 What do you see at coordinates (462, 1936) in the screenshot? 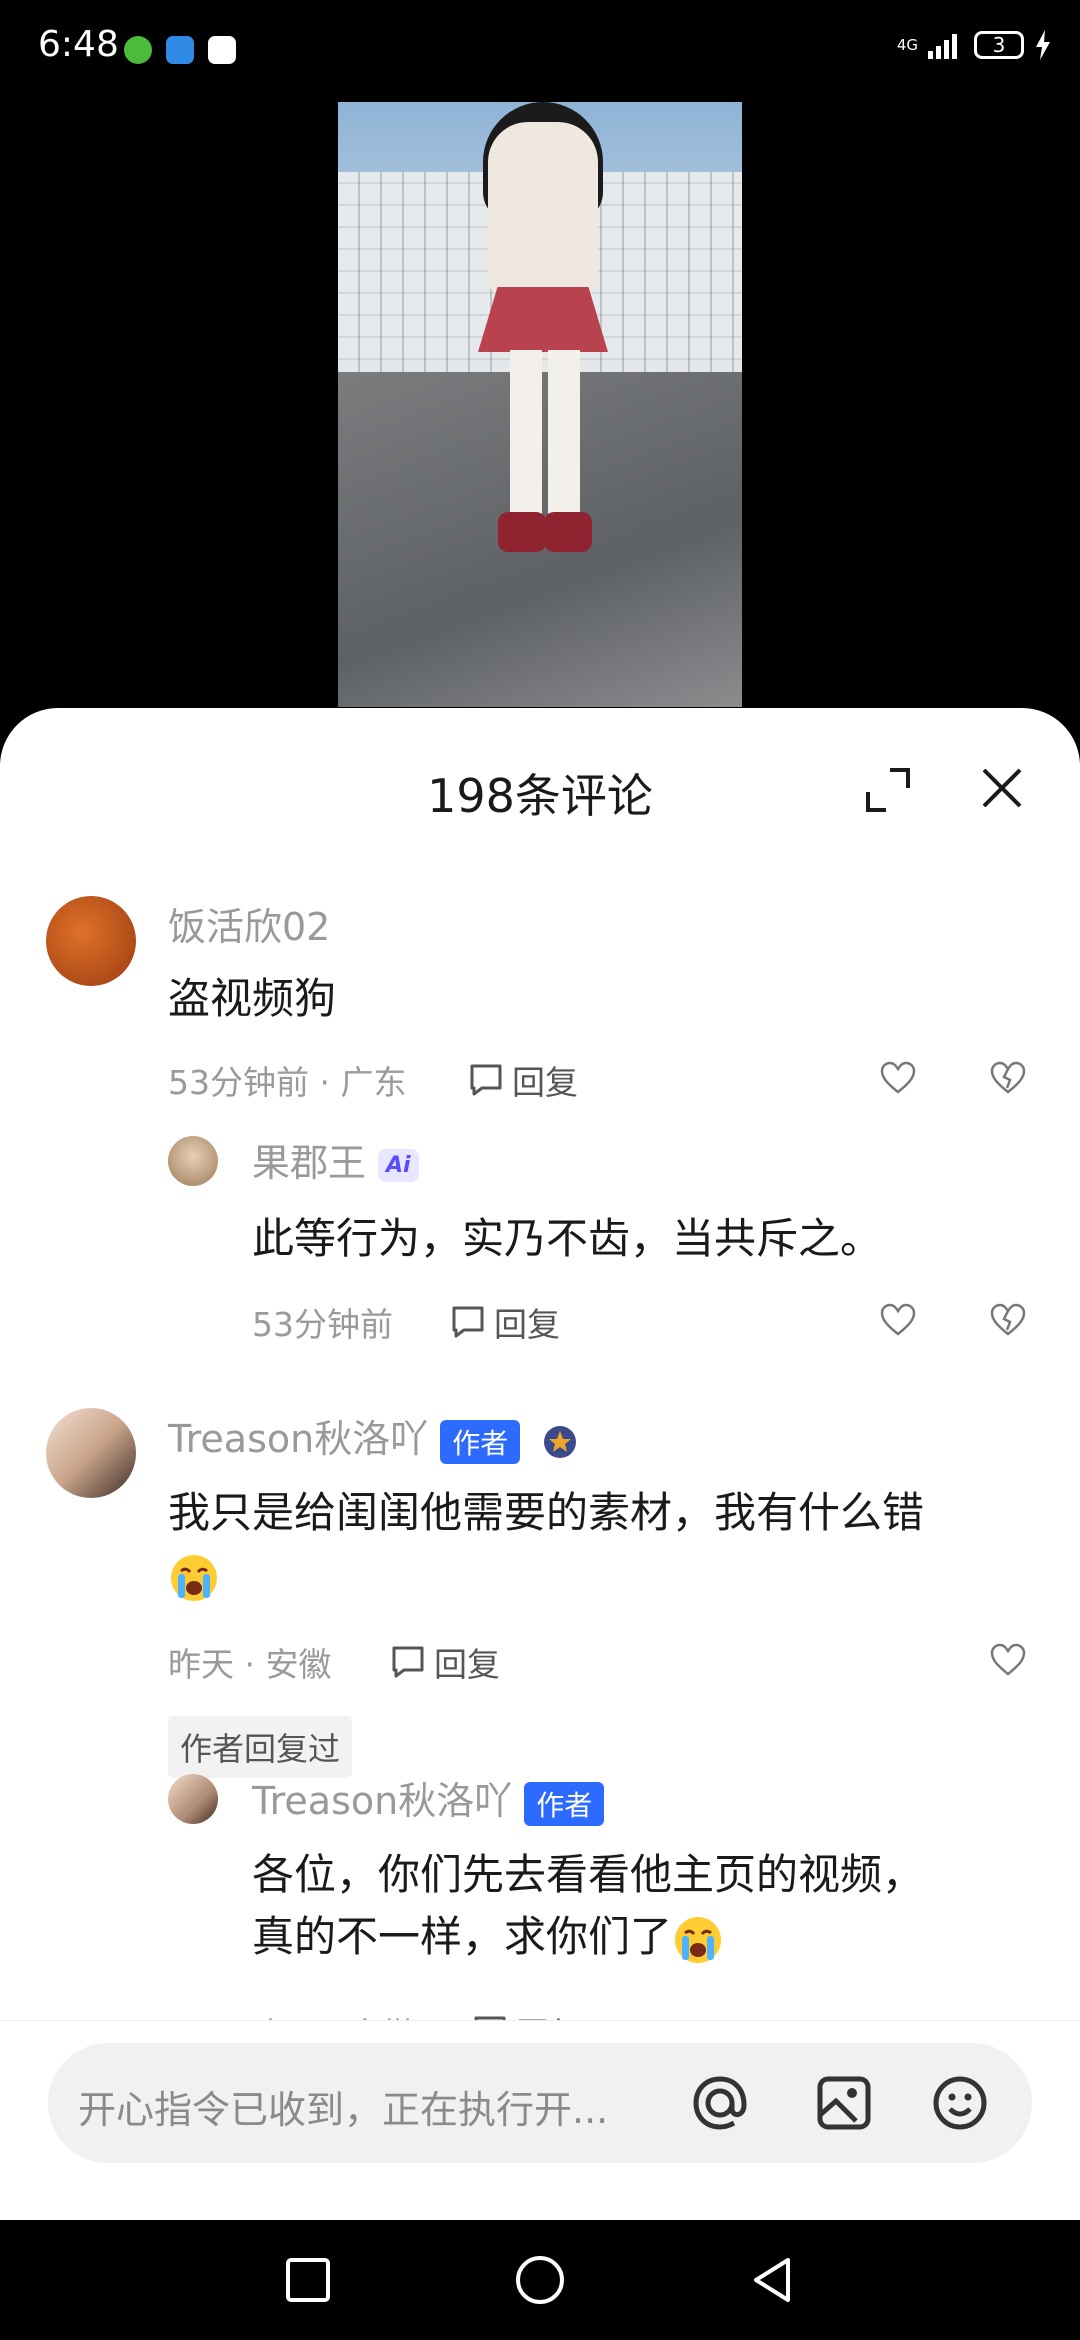
I see `reply-text-line2: 真的不一样，求你们了` at bounding box center [462, 1936].